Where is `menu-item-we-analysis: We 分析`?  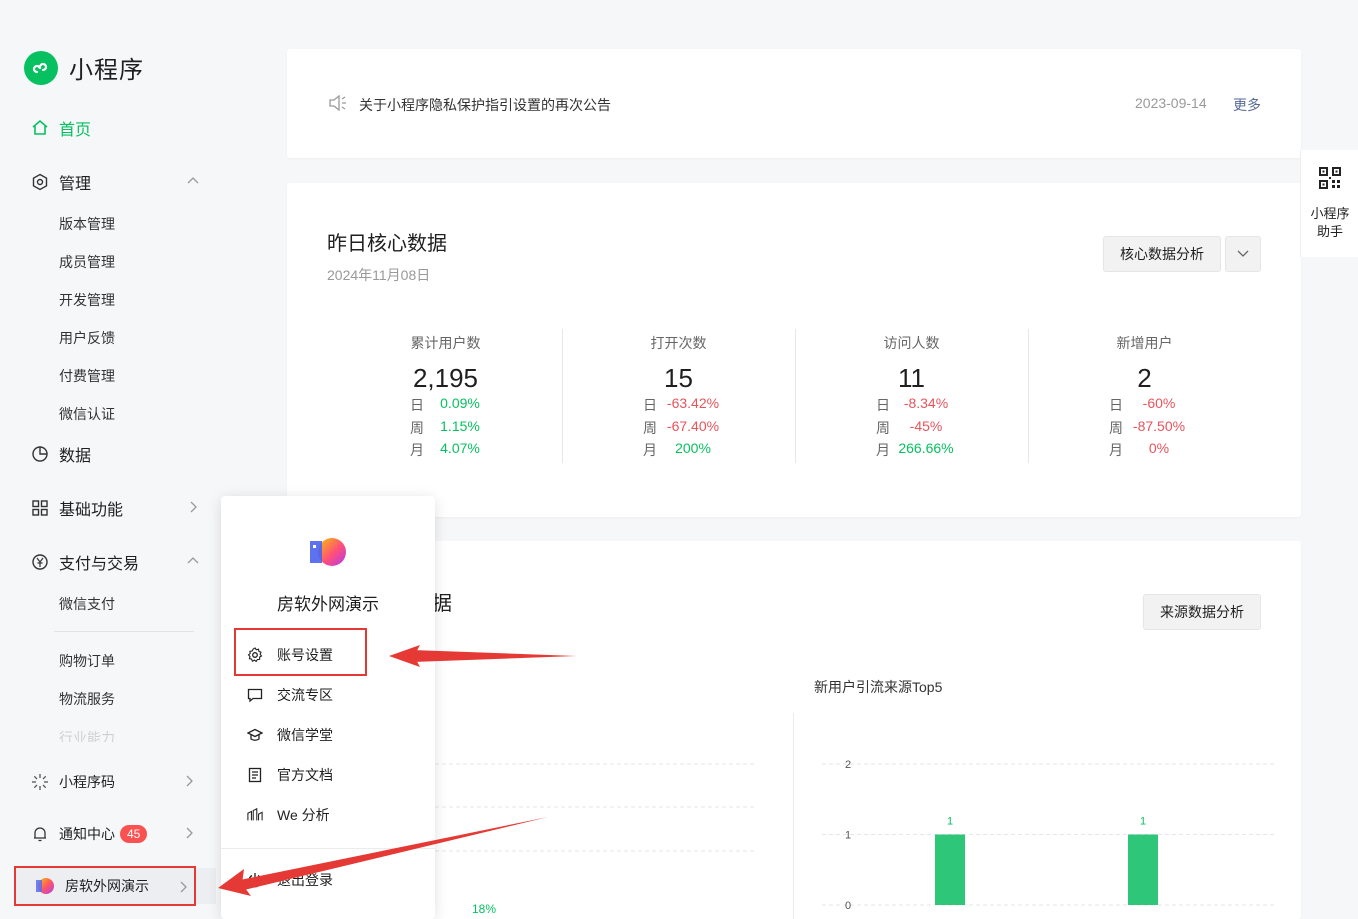
menu-item-we-analysis: We 分析 is located at coordinates (332, 815).